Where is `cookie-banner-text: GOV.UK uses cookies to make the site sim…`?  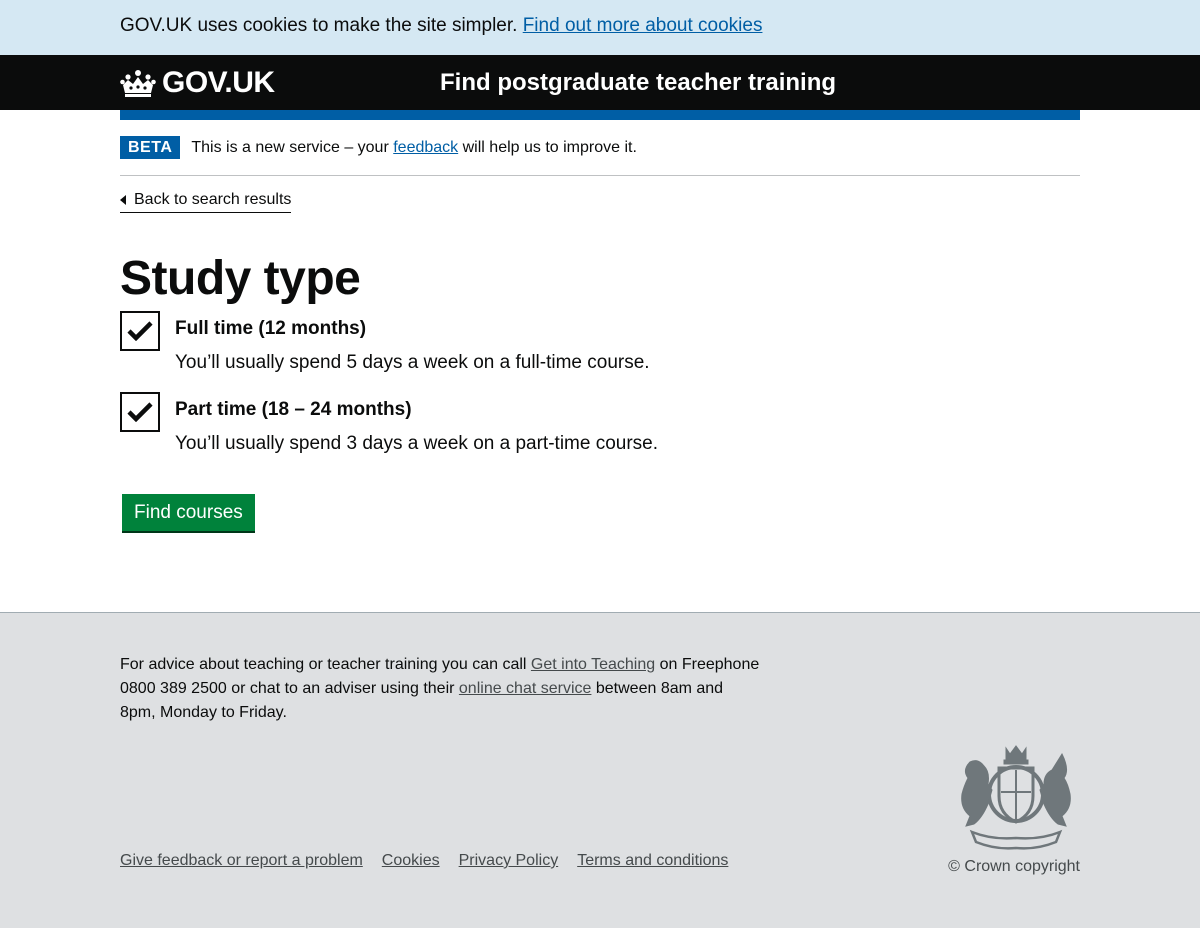
cookie-banner-text: GOV.UK uses cookies to make the site sim… is located at coordinates (319, 25).